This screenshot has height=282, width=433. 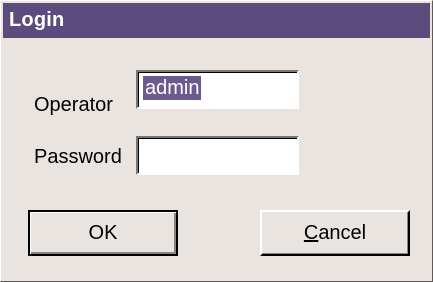 I want to click on ok-button-label: OK, so click(x=103, y=232).